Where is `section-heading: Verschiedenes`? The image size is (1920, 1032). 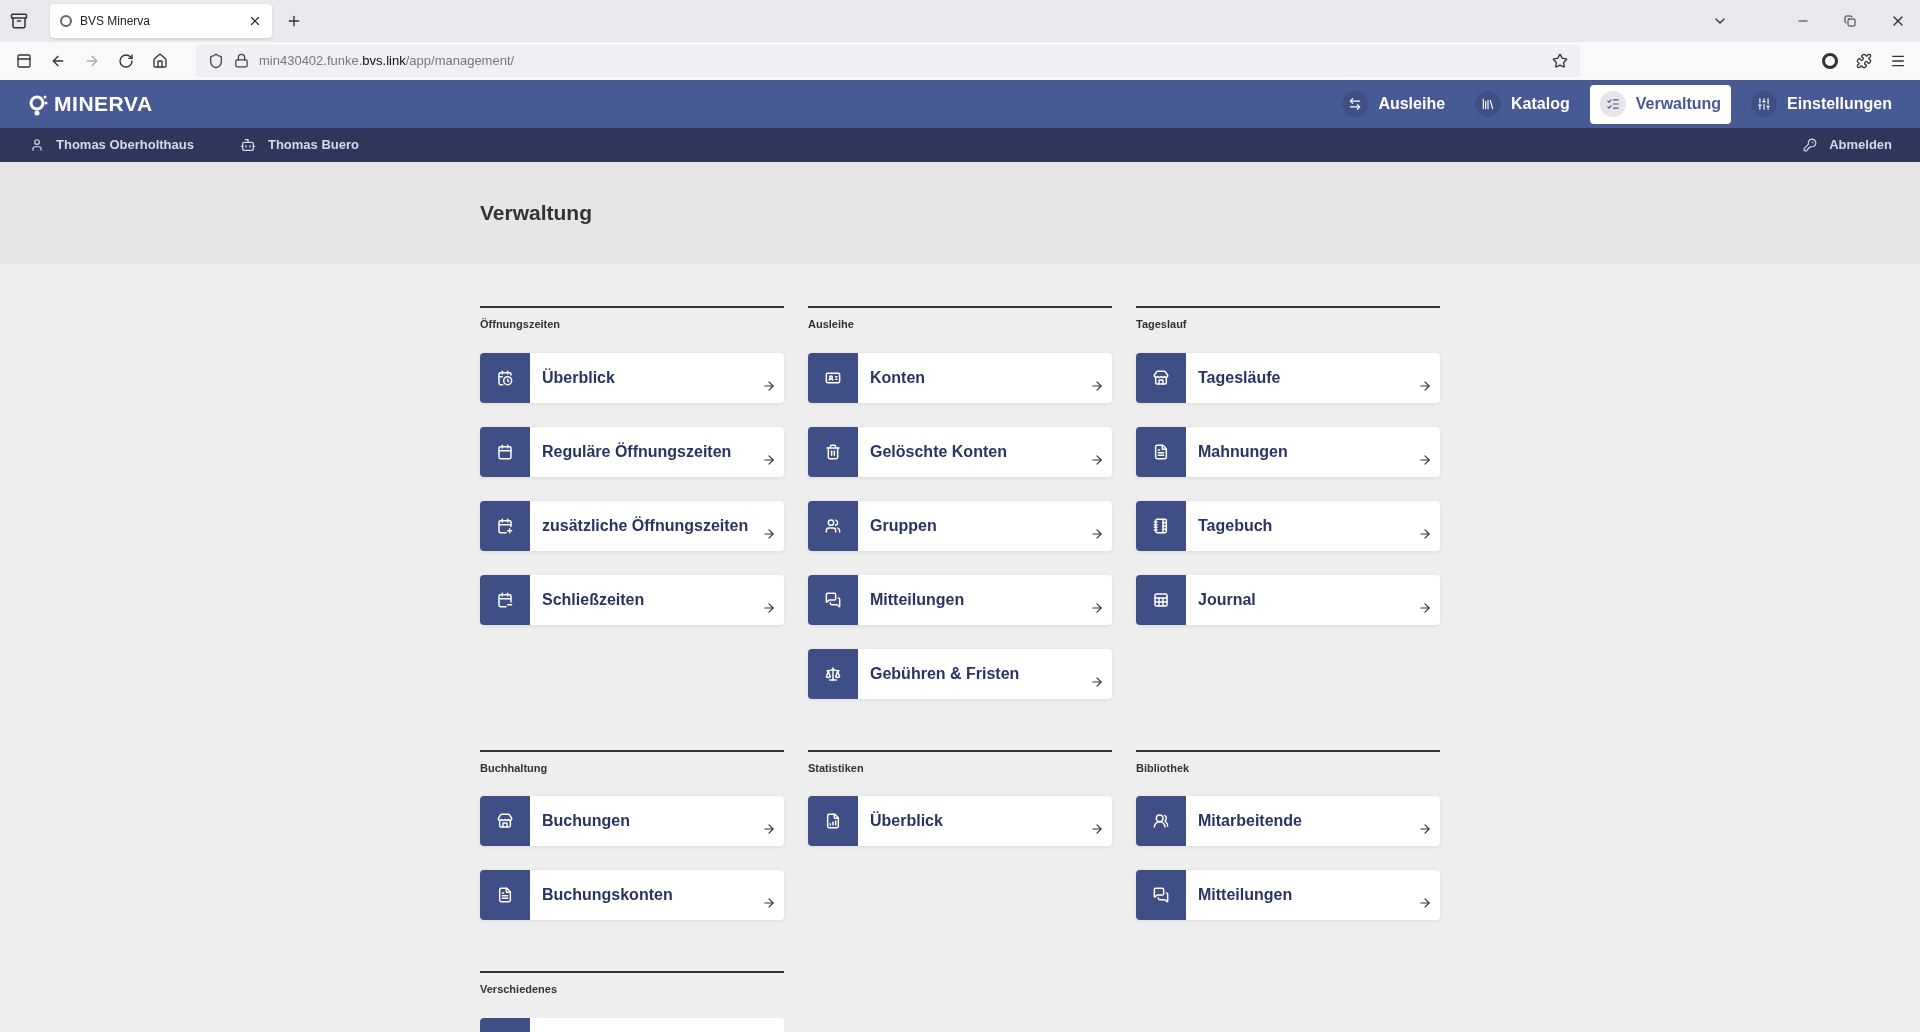
section-heading: Verschiedenes is located at coordinates (519, 990).